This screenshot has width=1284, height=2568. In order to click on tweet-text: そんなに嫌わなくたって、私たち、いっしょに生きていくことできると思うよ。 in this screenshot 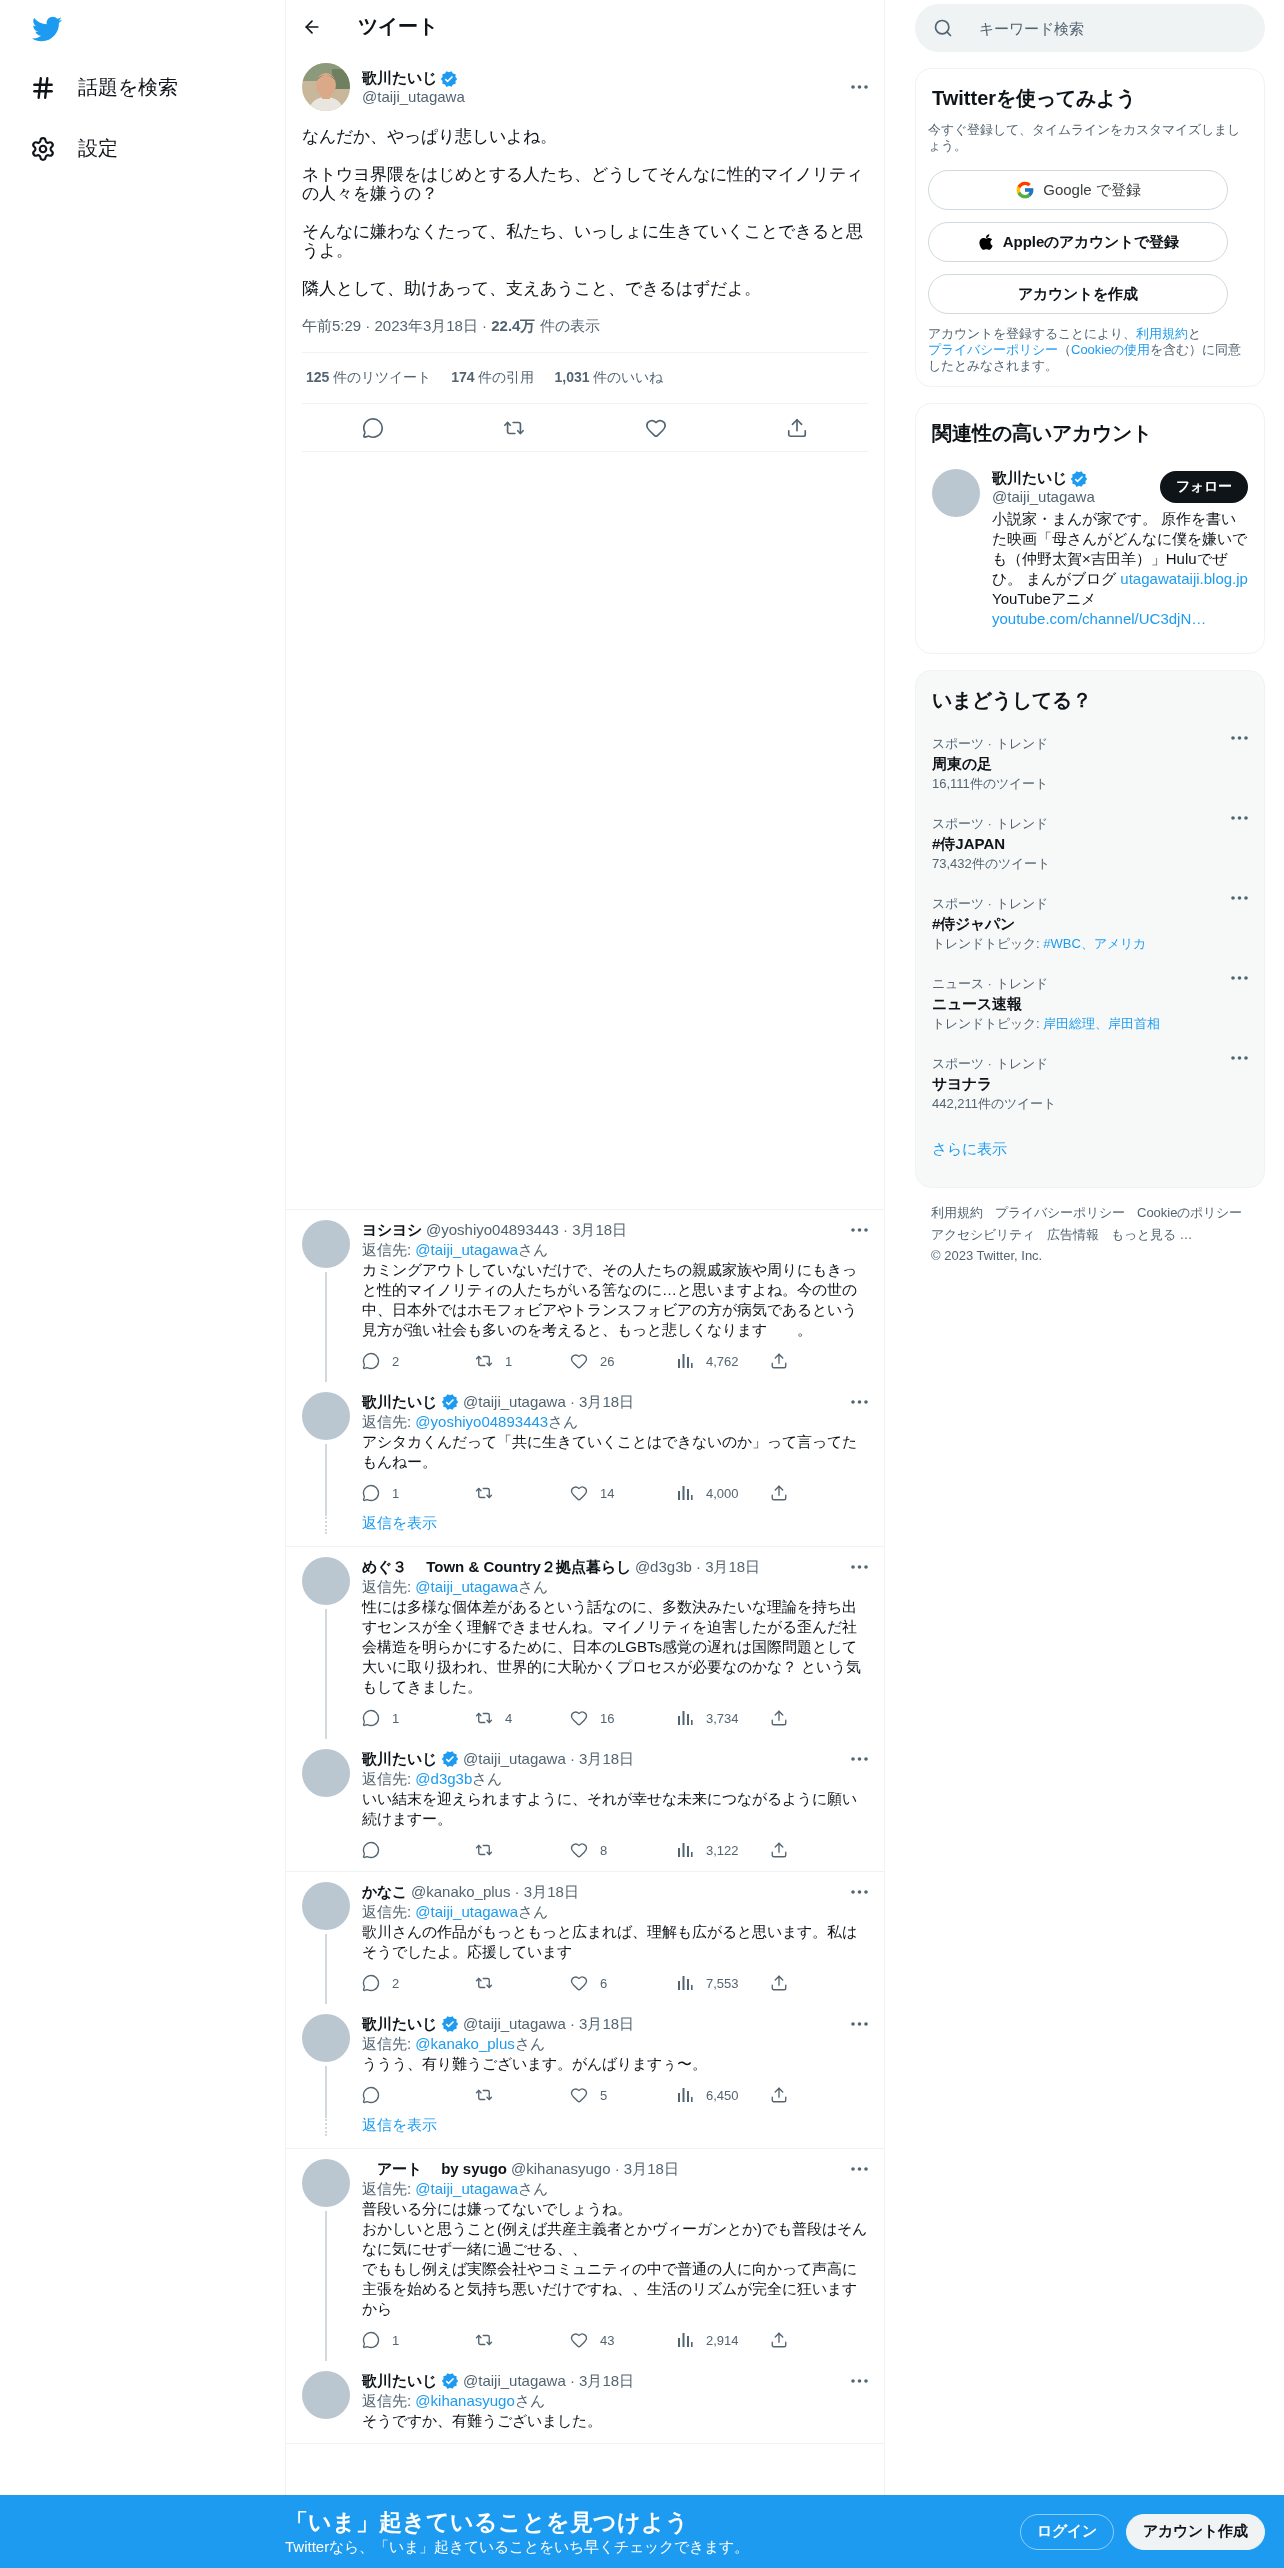, I will do `click(583, 241)`.